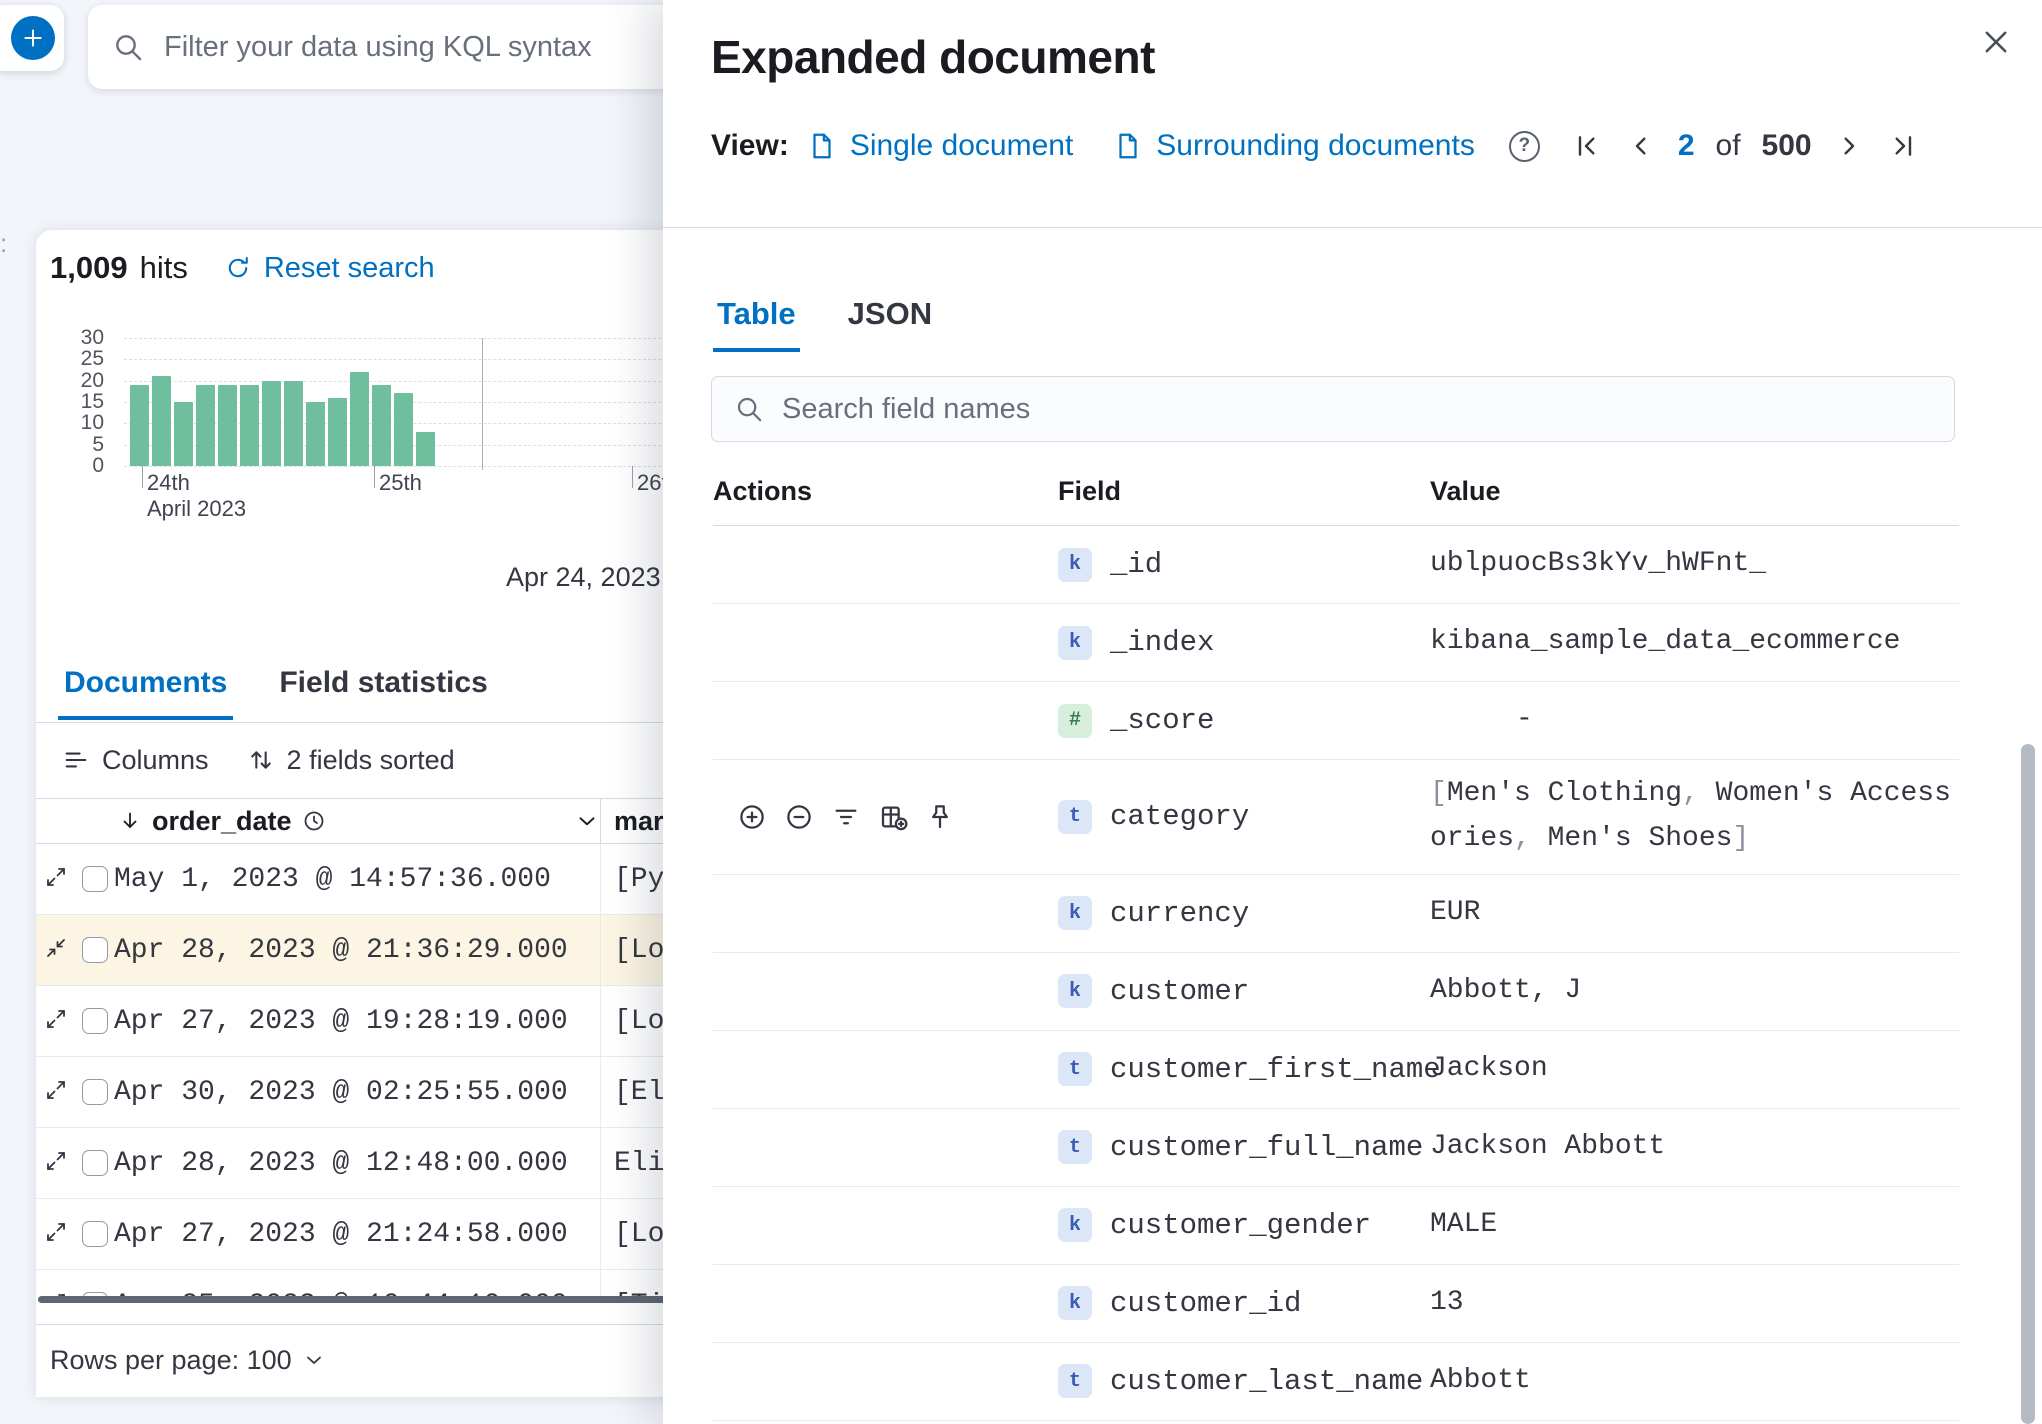 The height and width of the screenshot is (1424, 2042). I want to click on tab-table: Table, so click(756, 324).